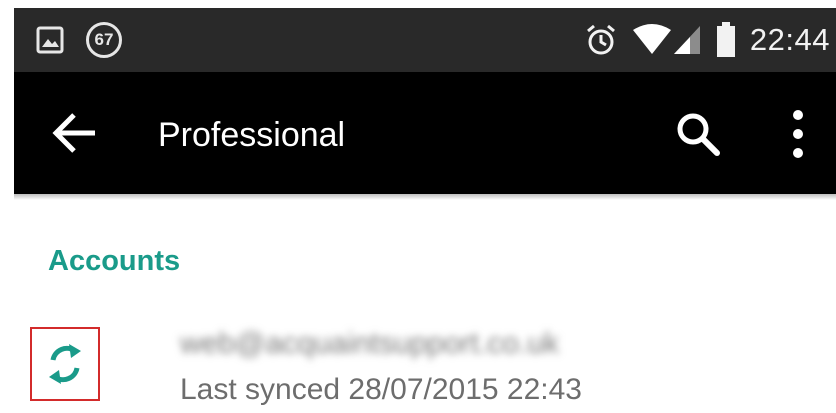 This screenshot has height=413, width=836. What do you see at coordinates (381, 389) in the screenshot?
I see `last-synced-text: Last synced 28/07/2015 22:43` at bounding box center [381, 389].